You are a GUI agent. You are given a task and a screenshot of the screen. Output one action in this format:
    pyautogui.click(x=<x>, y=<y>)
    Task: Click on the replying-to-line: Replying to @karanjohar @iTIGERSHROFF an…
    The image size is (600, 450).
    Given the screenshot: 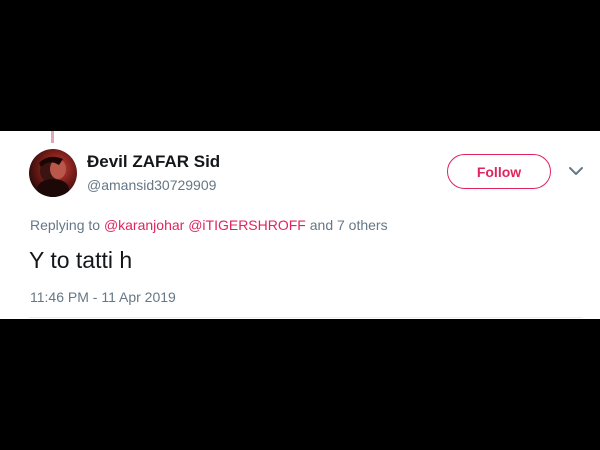 What is the action you would take?
    pyautogui.click(x=209, y=225)
    